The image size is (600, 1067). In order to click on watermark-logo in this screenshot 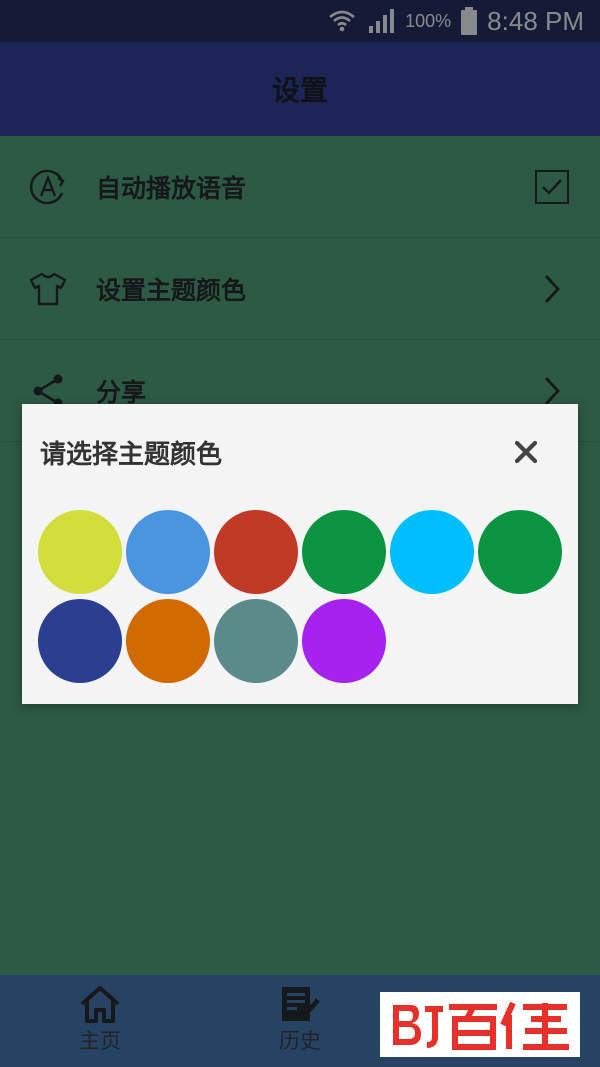, I will do `click(480, 1024)`.